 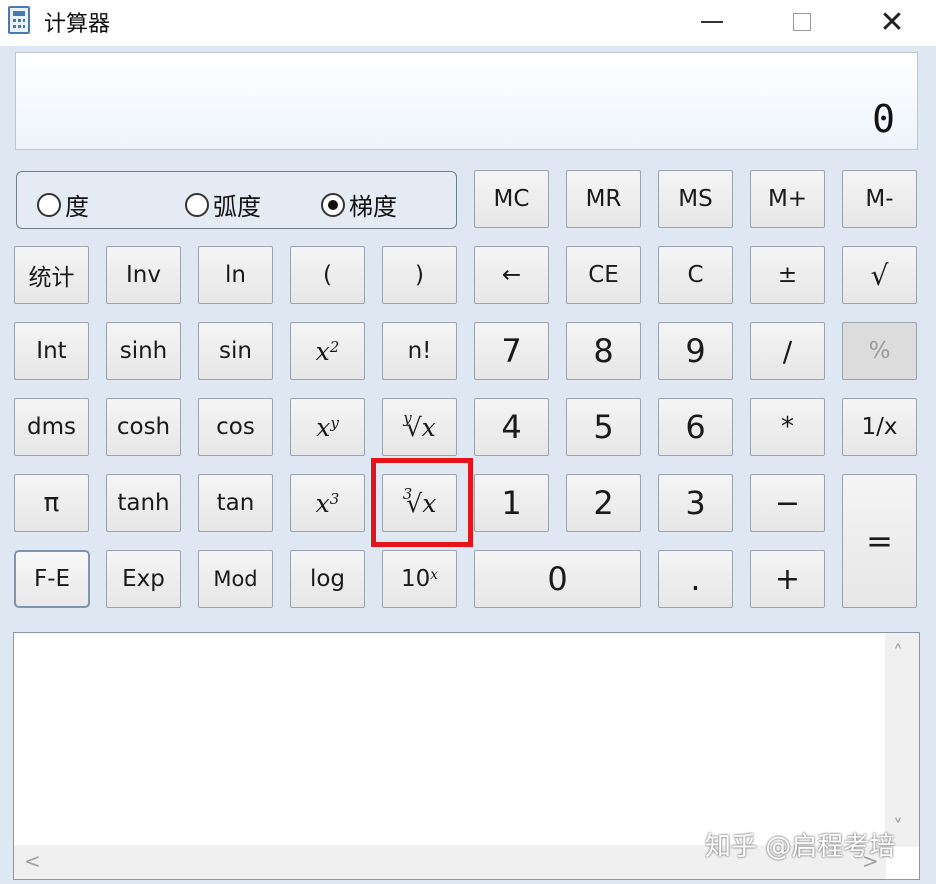 I want to click on digit-0-button: 0, so click(x=557, y=579).